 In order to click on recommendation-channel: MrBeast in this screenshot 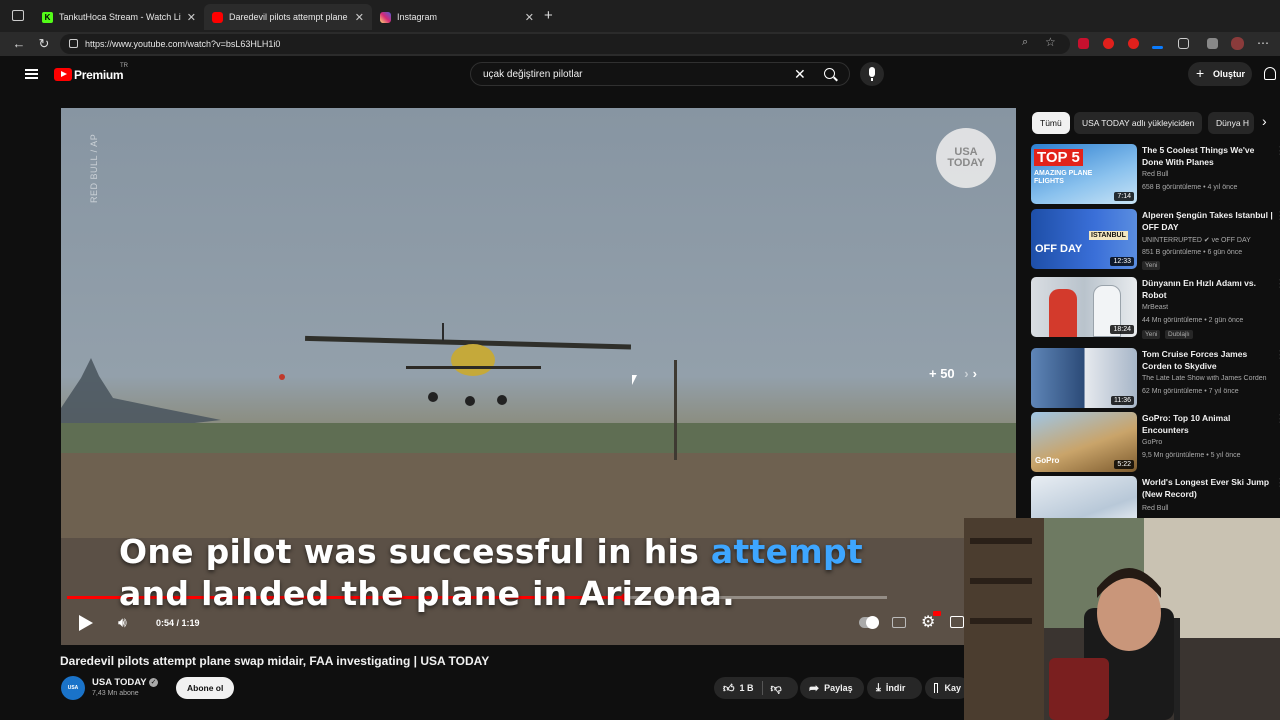, I will do `click(1155, 307)`.